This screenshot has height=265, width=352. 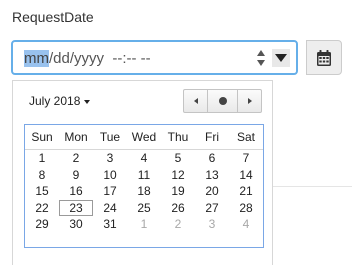 I want to click on day-cell: 1, so click(x=42, y=158).